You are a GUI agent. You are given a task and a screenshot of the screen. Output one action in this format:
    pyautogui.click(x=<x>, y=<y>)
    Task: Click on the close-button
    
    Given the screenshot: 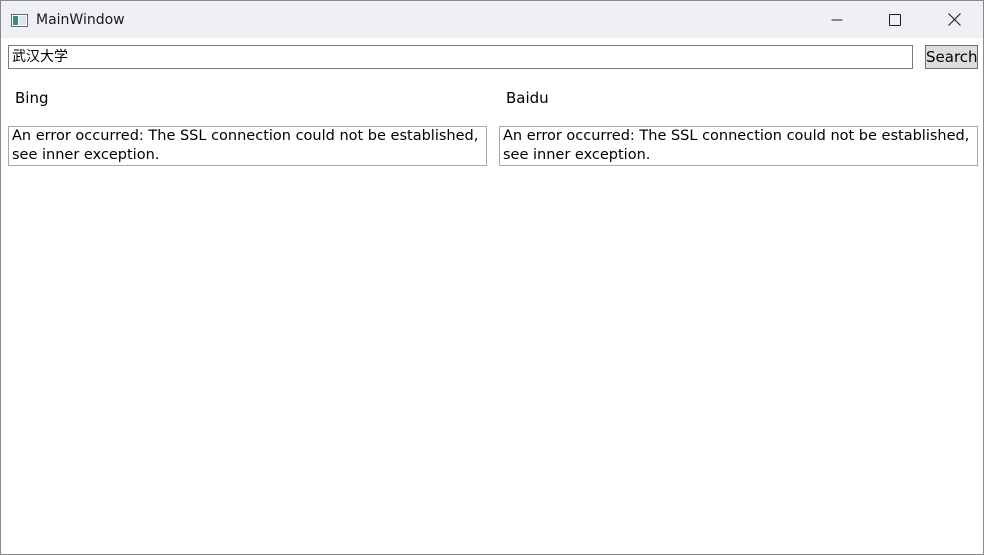 What is the action you would take?
    pyautogui.click(x=954, y=19)
    